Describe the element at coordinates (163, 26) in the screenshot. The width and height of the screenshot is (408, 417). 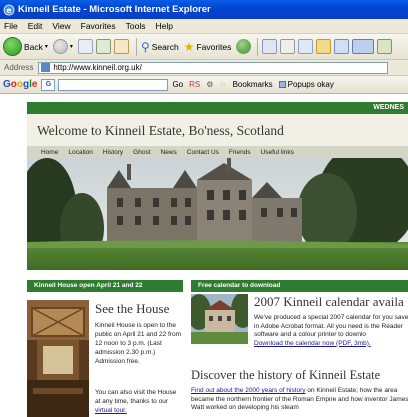
I see `menu-help: Help` at that location.